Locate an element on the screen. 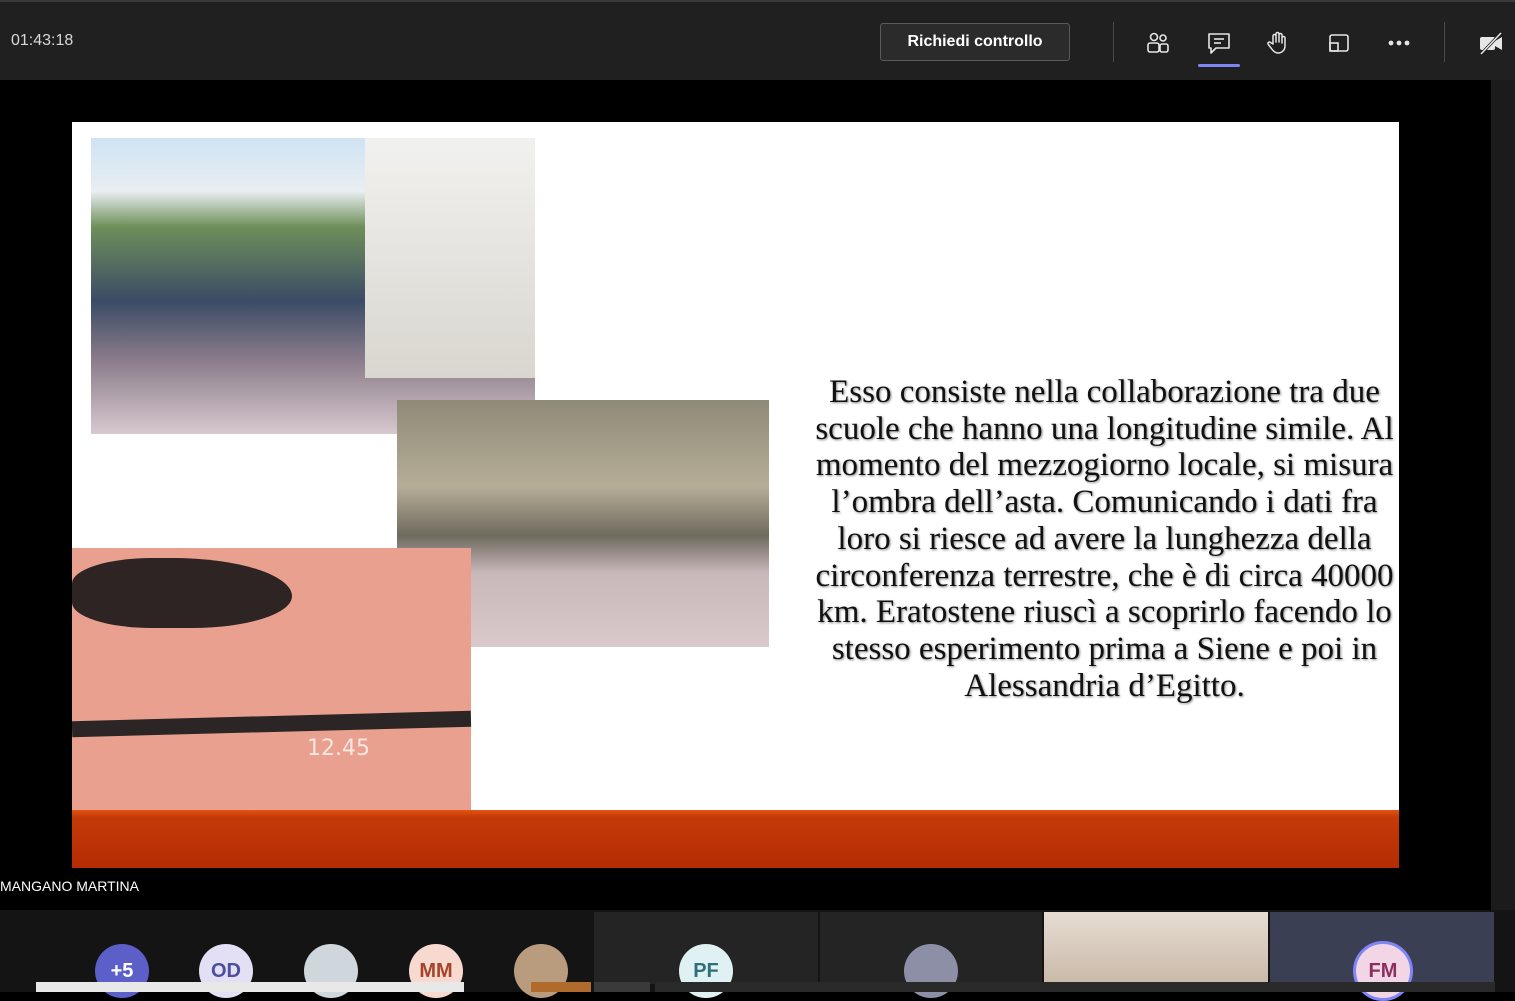  slide-photo-shadow: 12.45 is located at coordinates (272, 680).